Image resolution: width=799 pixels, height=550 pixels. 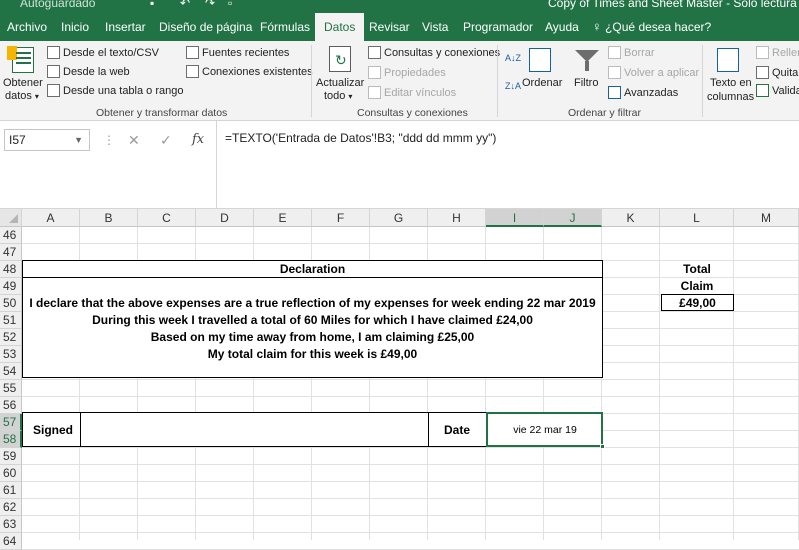 What do you see at coordinates (125, 27) in the screenshot?
I see `tab-insertar: Insertar` at bounding box center [125, 27].